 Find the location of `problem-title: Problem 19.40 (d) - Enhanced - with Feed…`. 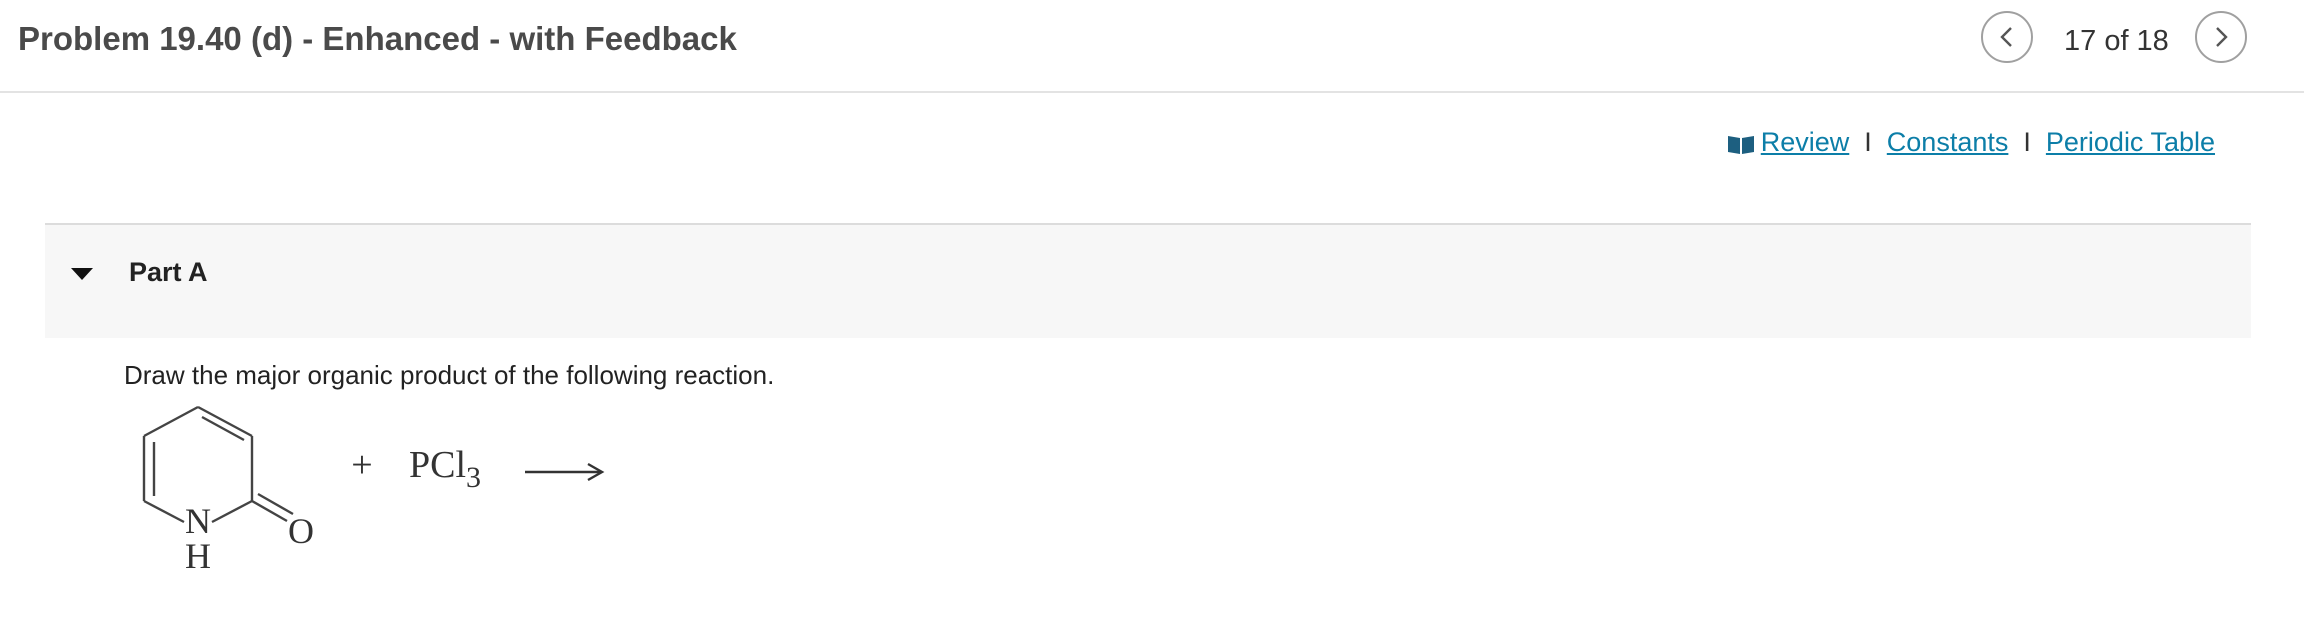

problem-title: Problem 19.40 (d) - Enhanced - with Feed… is located at coordinates (377, 38).